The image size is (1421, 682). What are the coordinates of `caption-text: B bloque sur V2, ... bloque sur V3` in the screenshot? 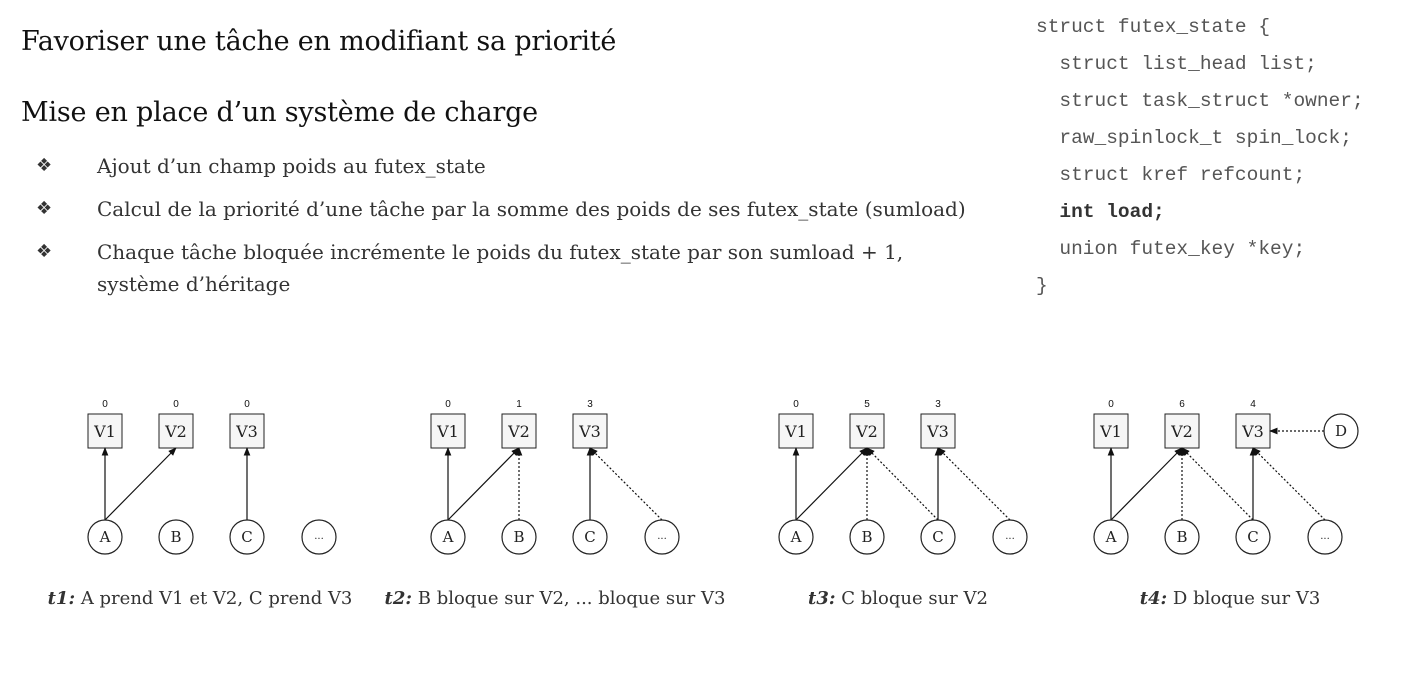 It's located at (569, 598).